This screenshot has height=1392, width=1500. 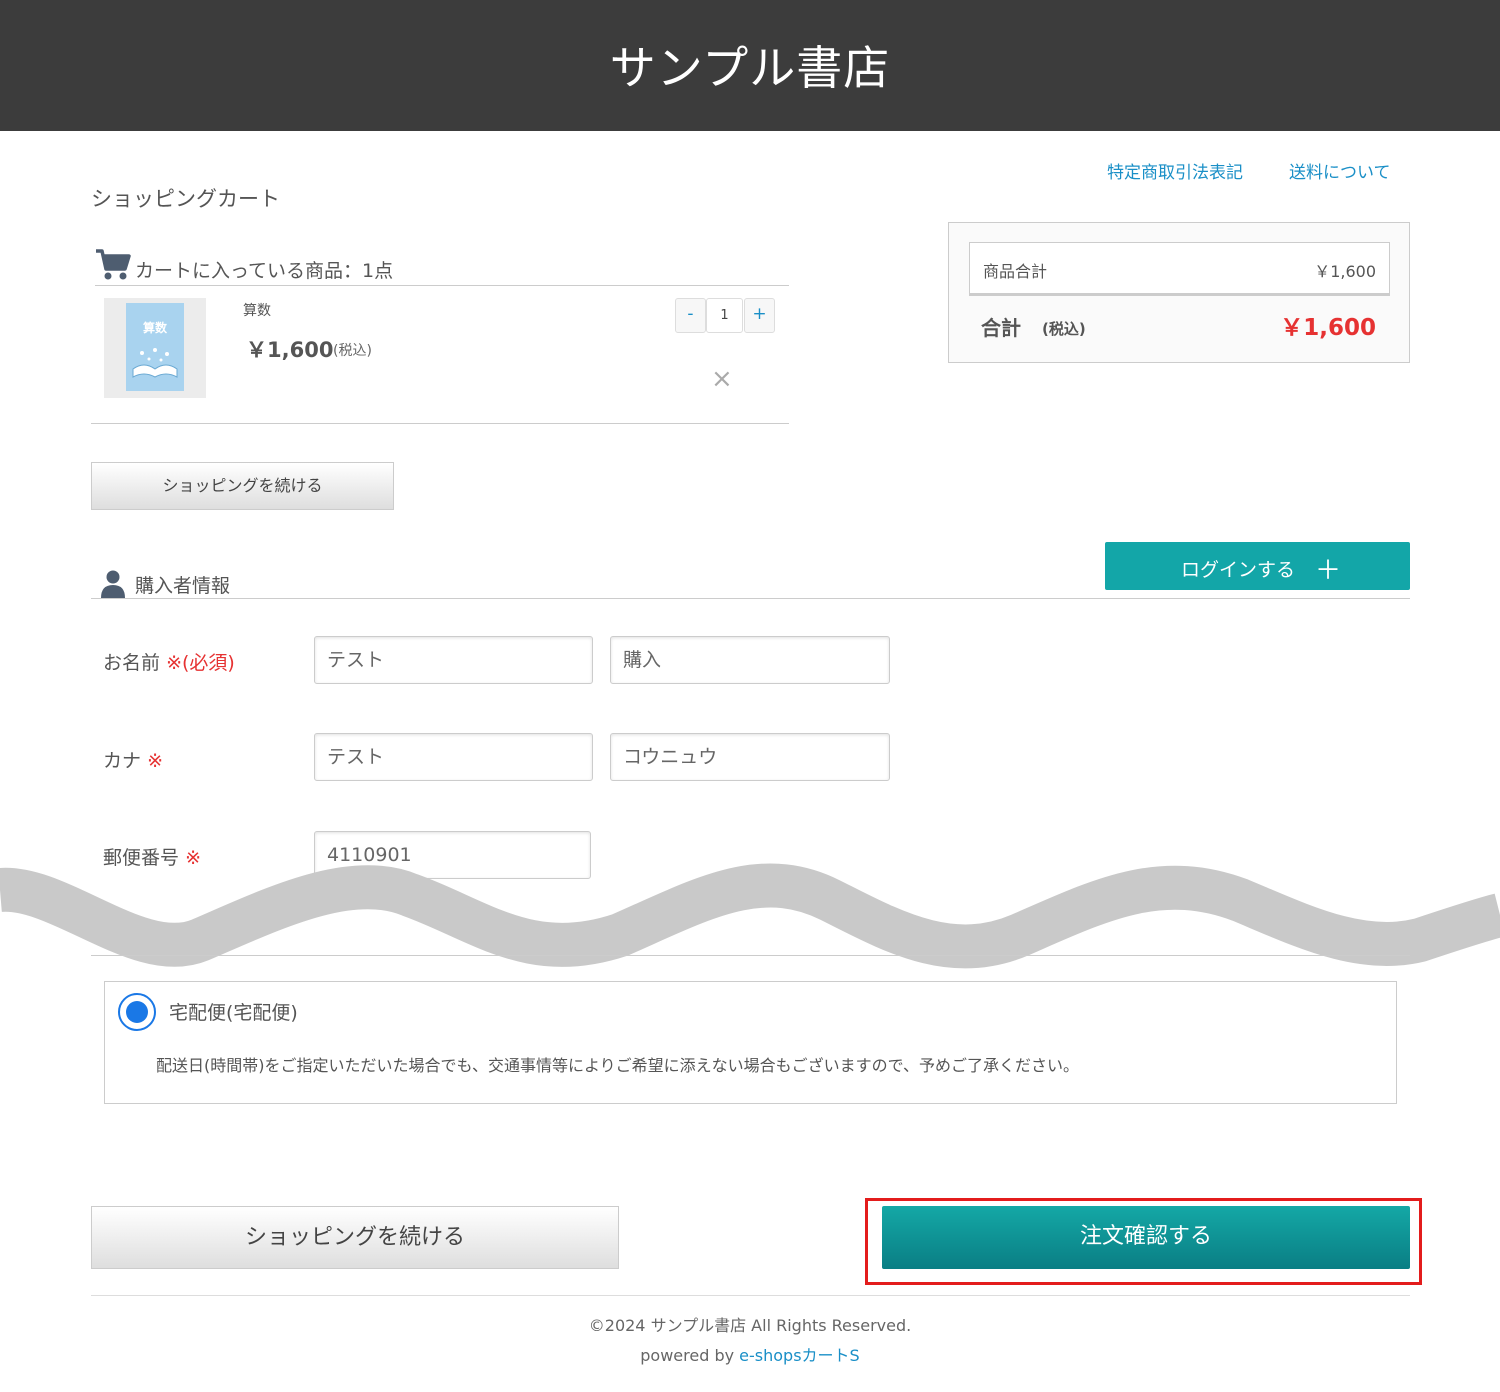 What do you see at coordinates (290, 350) in the screenshot?
I see `item-price: ￥1,600` at bounding box center [290, 350].